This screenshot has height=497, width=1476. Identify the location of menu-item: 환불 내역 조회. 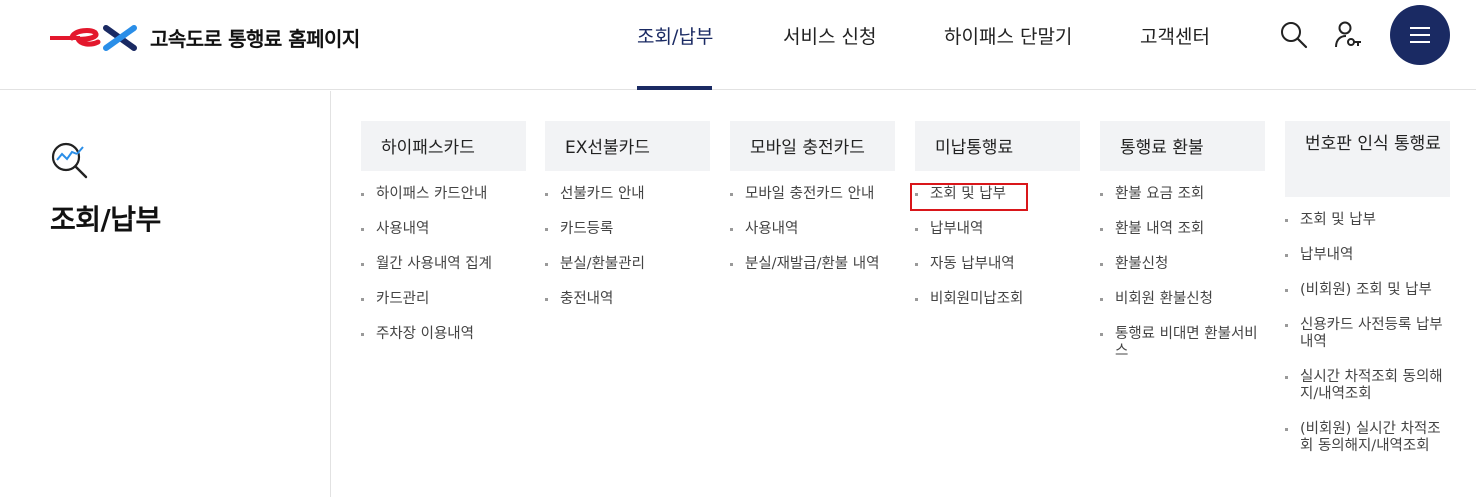
(1182, 229).